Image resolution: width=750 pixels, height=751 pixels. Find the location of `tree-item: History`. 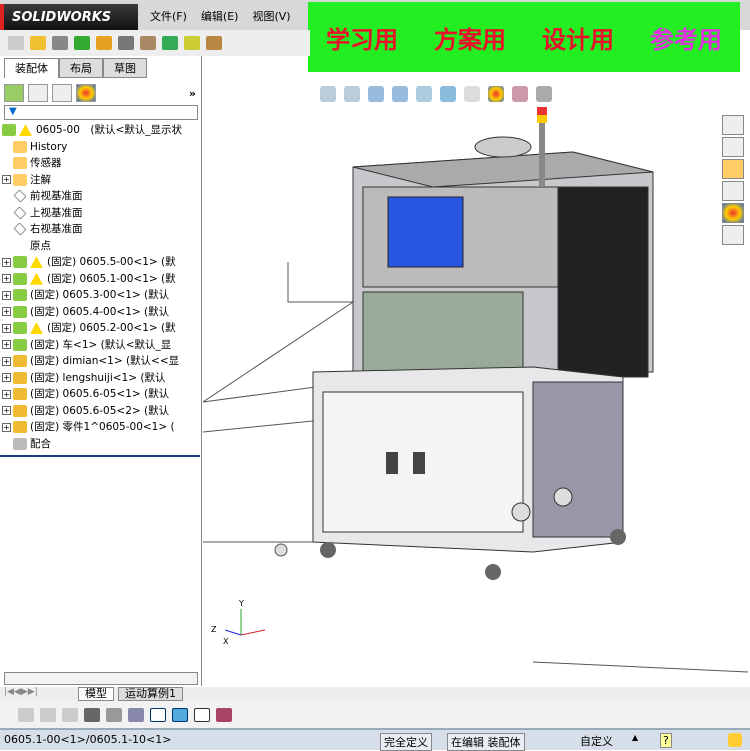

tree-item: History is located at coordinates (101, 147).